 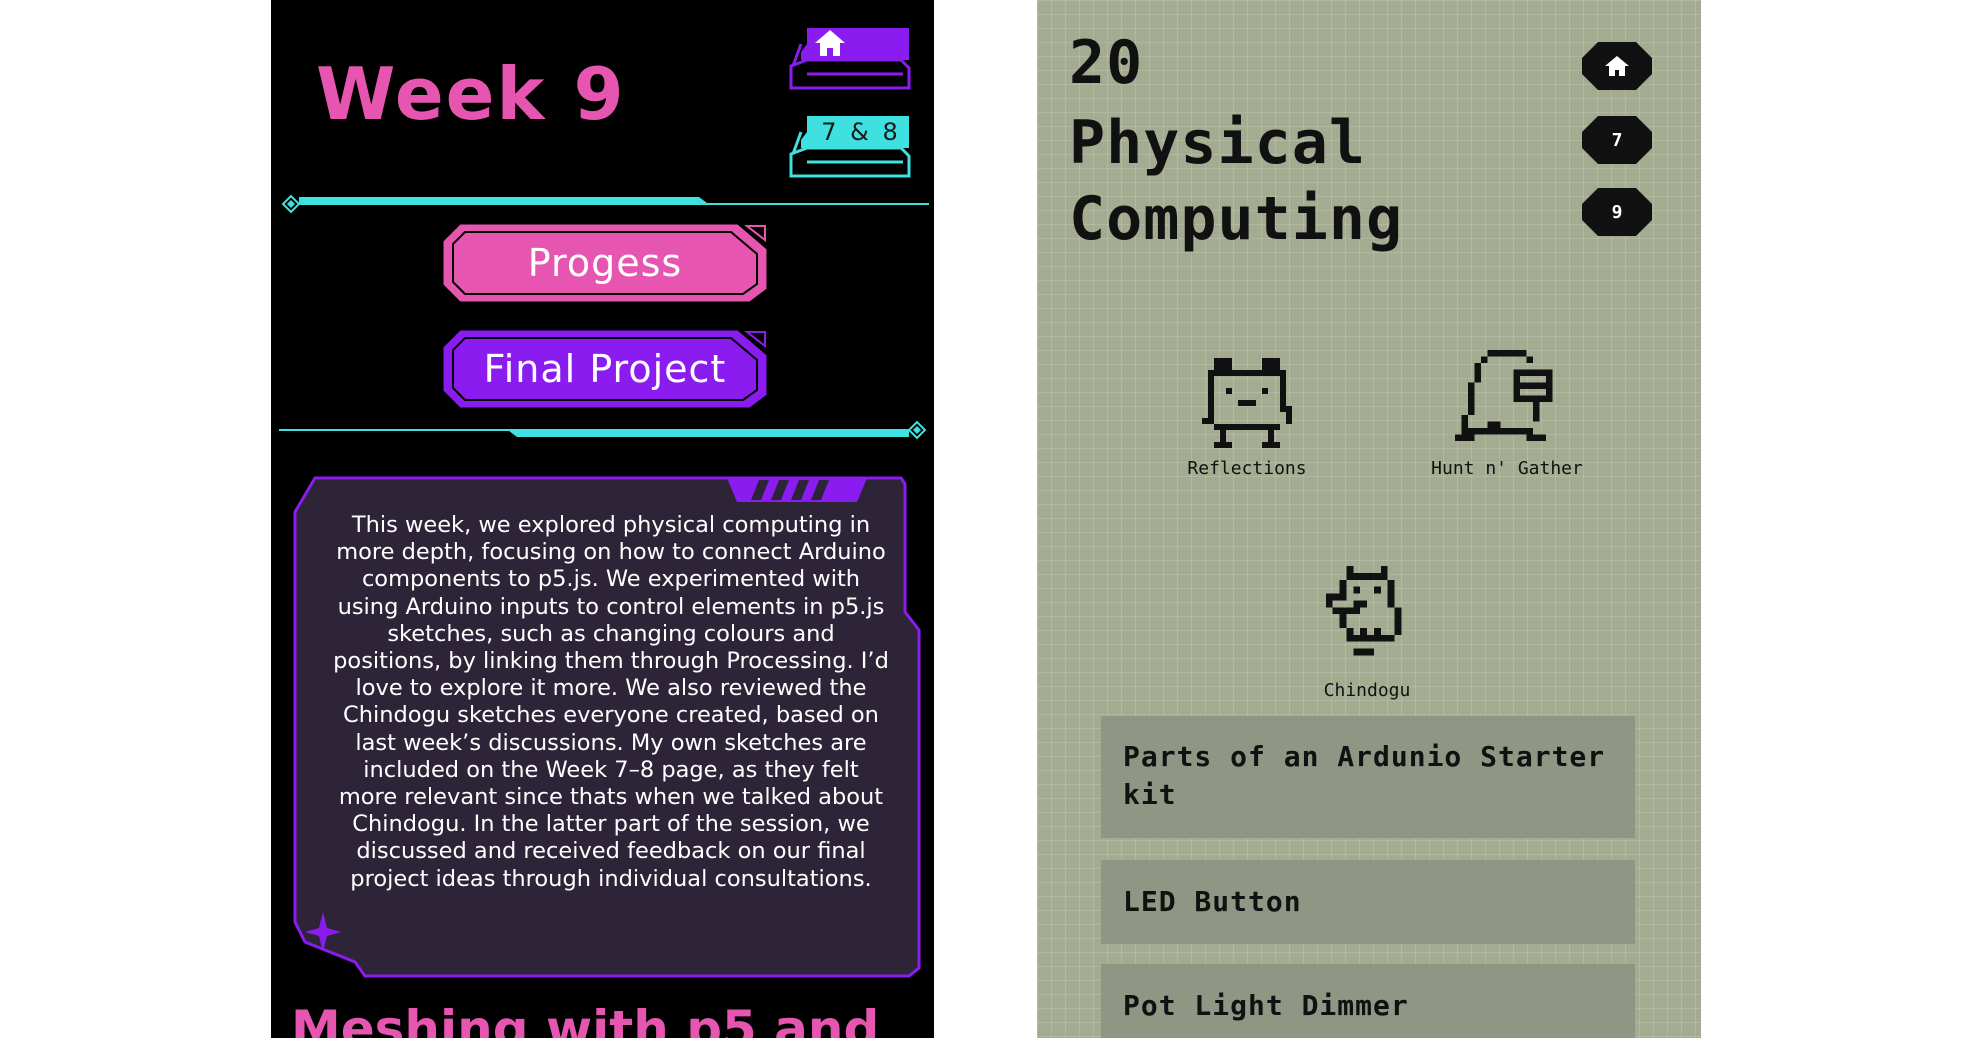 I want to click on page-title-line-3: Computing, so click(x=1236, y=219).